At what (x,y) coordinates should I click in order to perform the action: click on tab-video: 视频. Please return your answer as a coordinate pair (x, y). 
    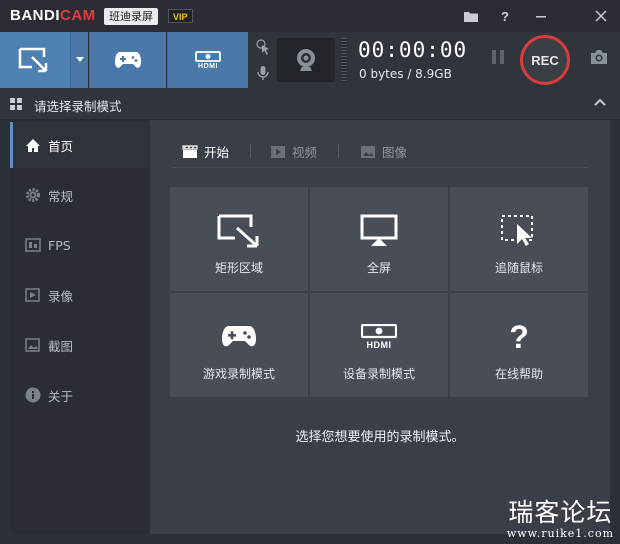
    Looking at the image, I should click on (293, 151).